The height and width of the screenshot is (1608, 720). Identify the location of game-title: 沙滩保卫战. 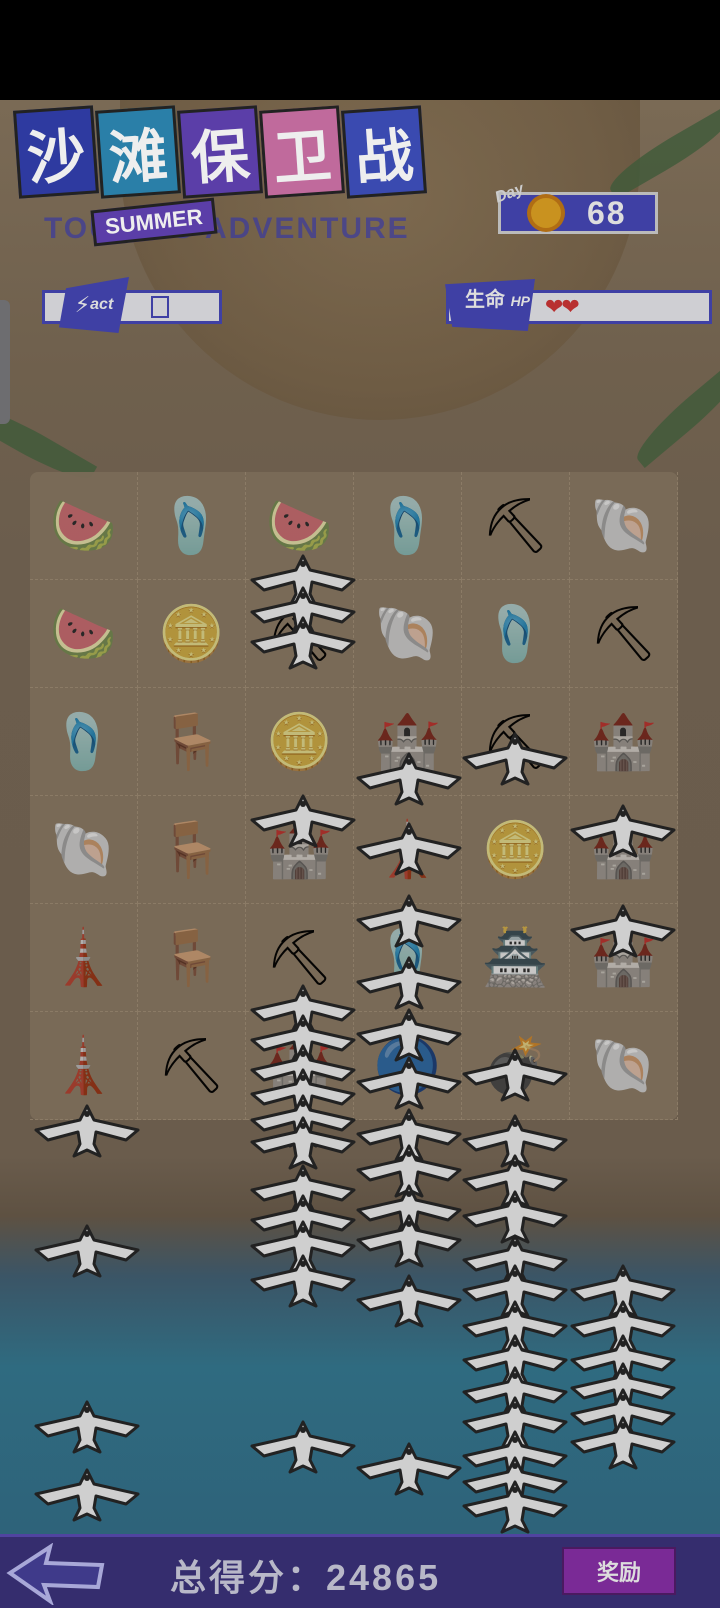
(220, 152).